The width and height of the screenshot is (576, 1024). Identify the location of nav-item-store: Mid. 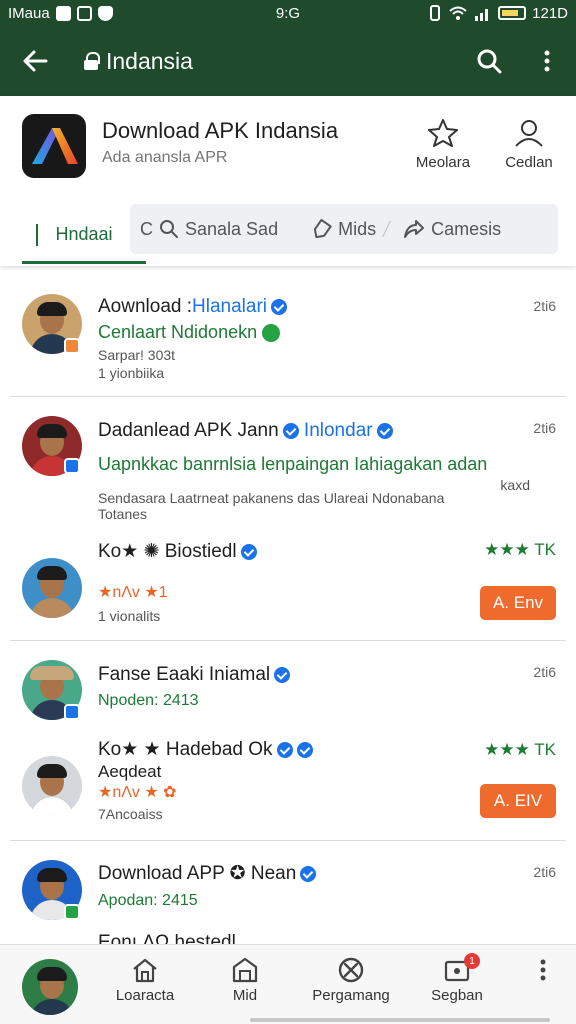
(245, 980).